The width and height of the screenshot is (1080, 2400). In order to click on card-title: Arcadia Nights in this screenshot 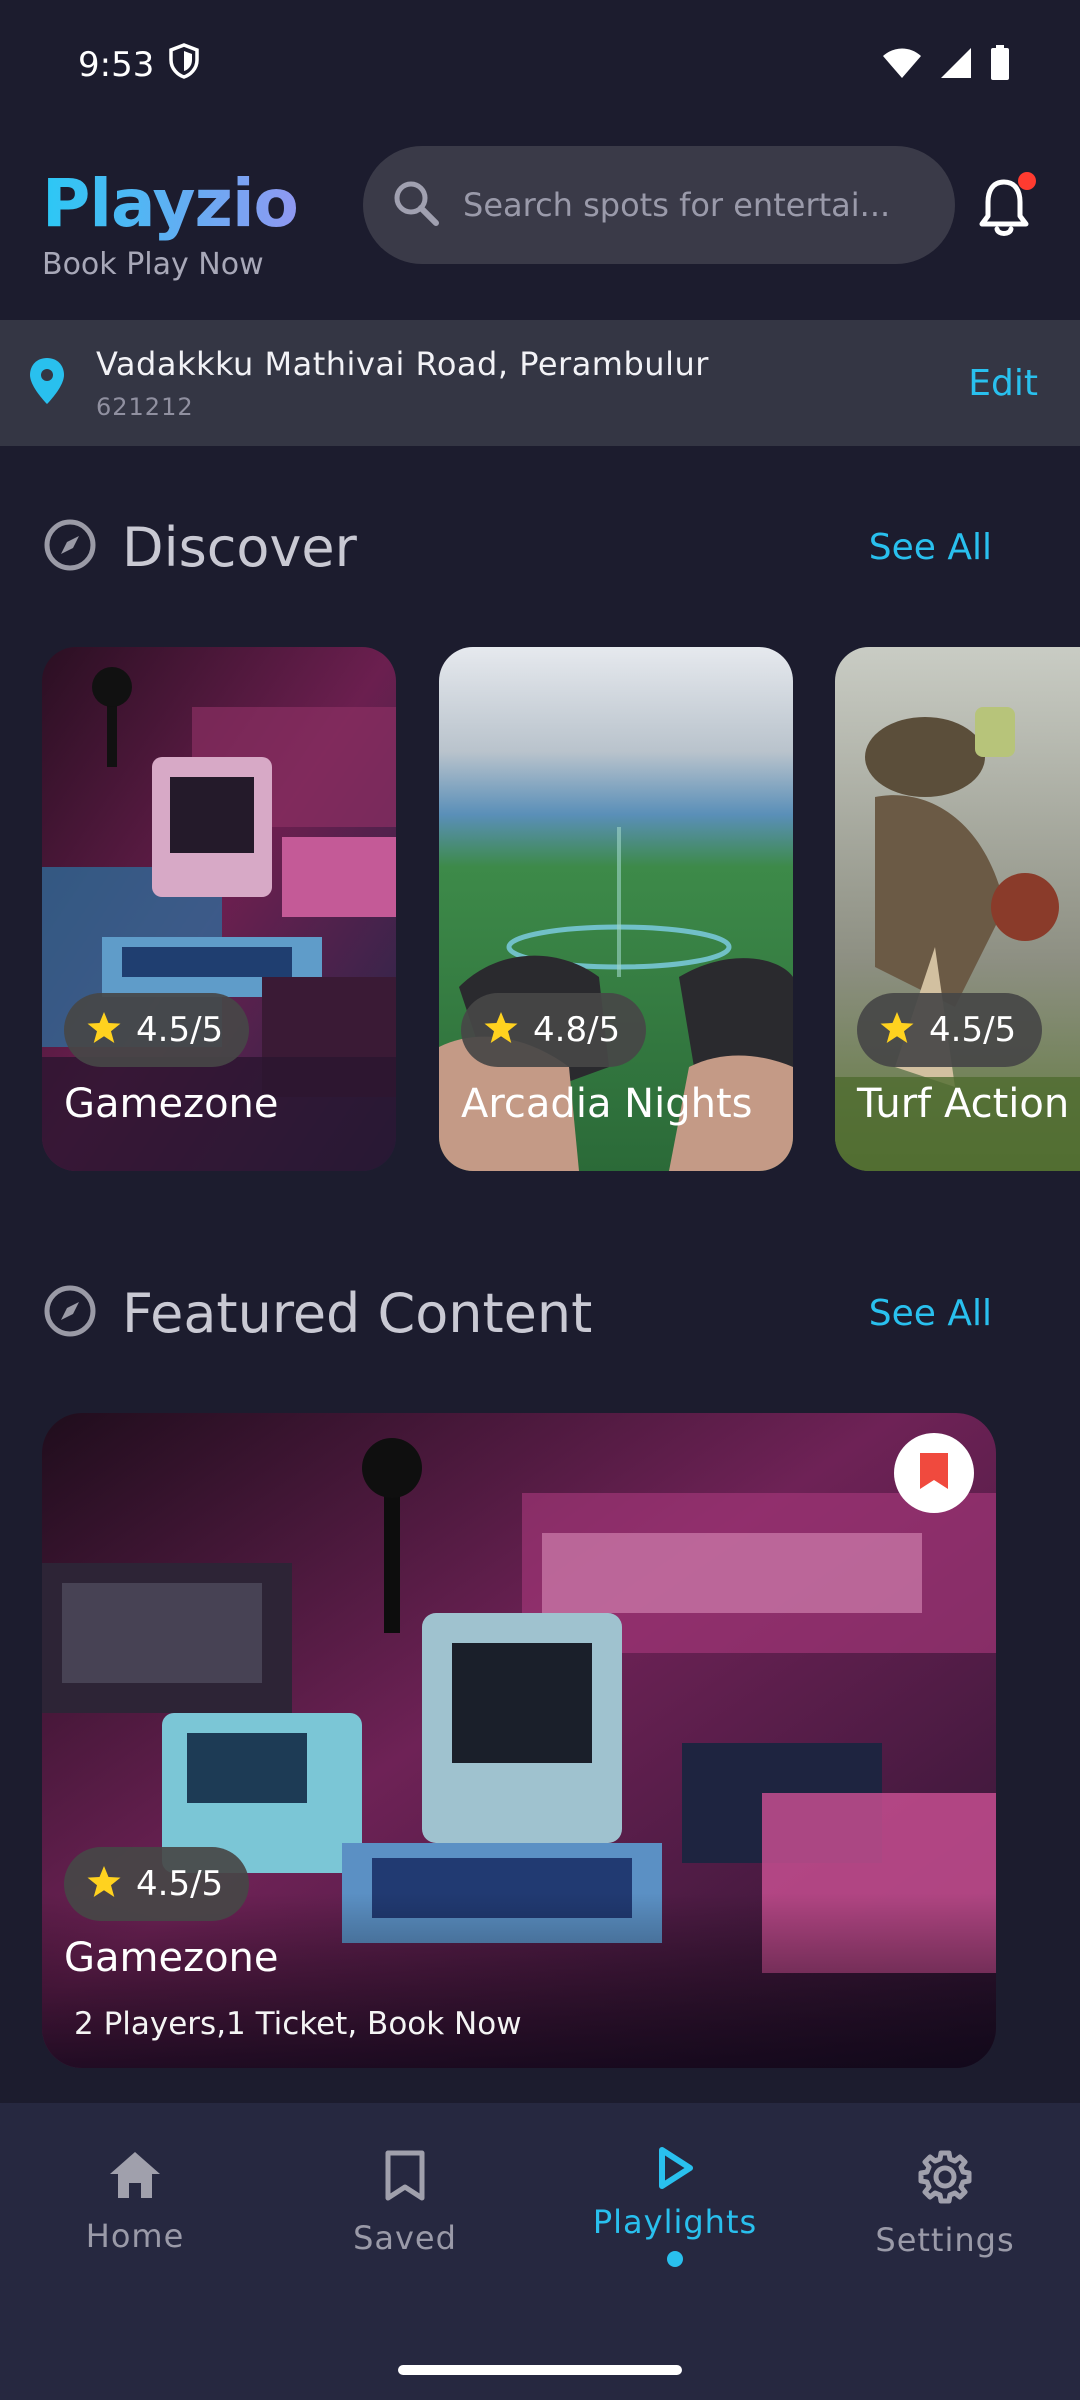, I will do `click(607, 1104)`.